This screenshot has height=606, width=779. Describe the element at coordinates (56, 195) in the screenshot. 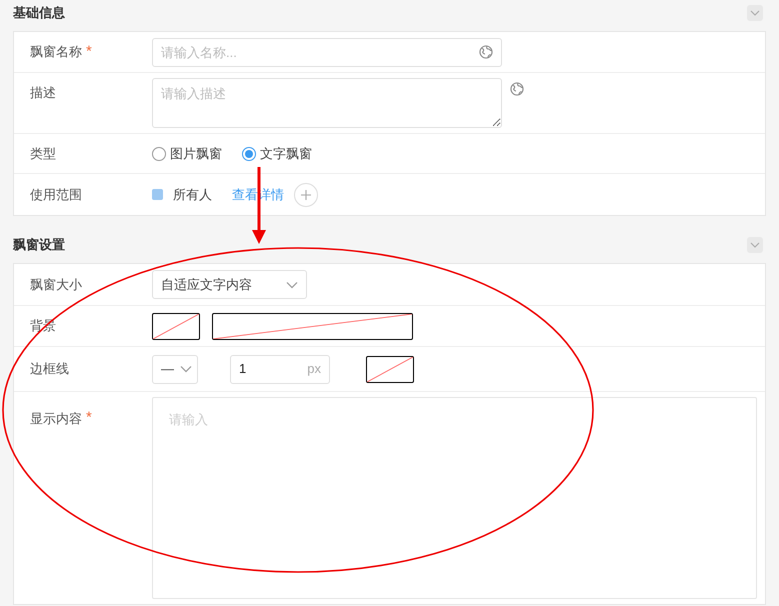

I see `field-label: 使用范围` at that location.